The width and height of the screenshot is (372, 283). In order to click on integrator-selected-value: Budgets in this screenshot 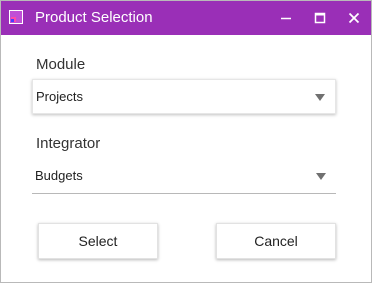, I will do `click(59, 175)`.